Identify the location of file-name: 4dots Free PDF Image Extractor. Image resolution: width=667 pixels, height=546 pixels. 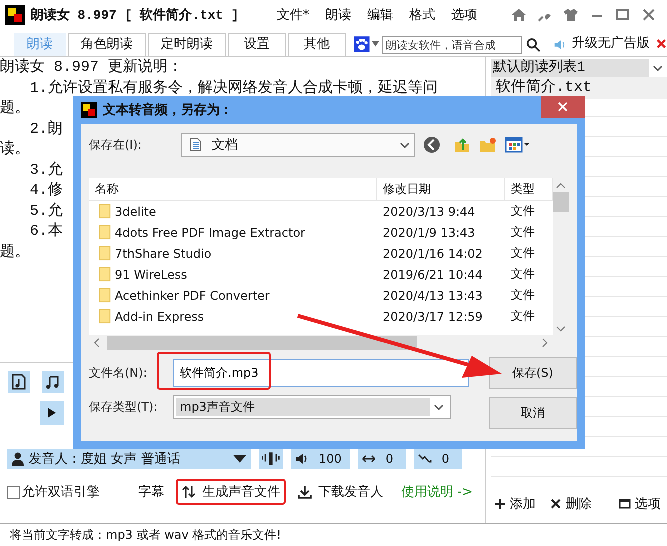
(210, 233).